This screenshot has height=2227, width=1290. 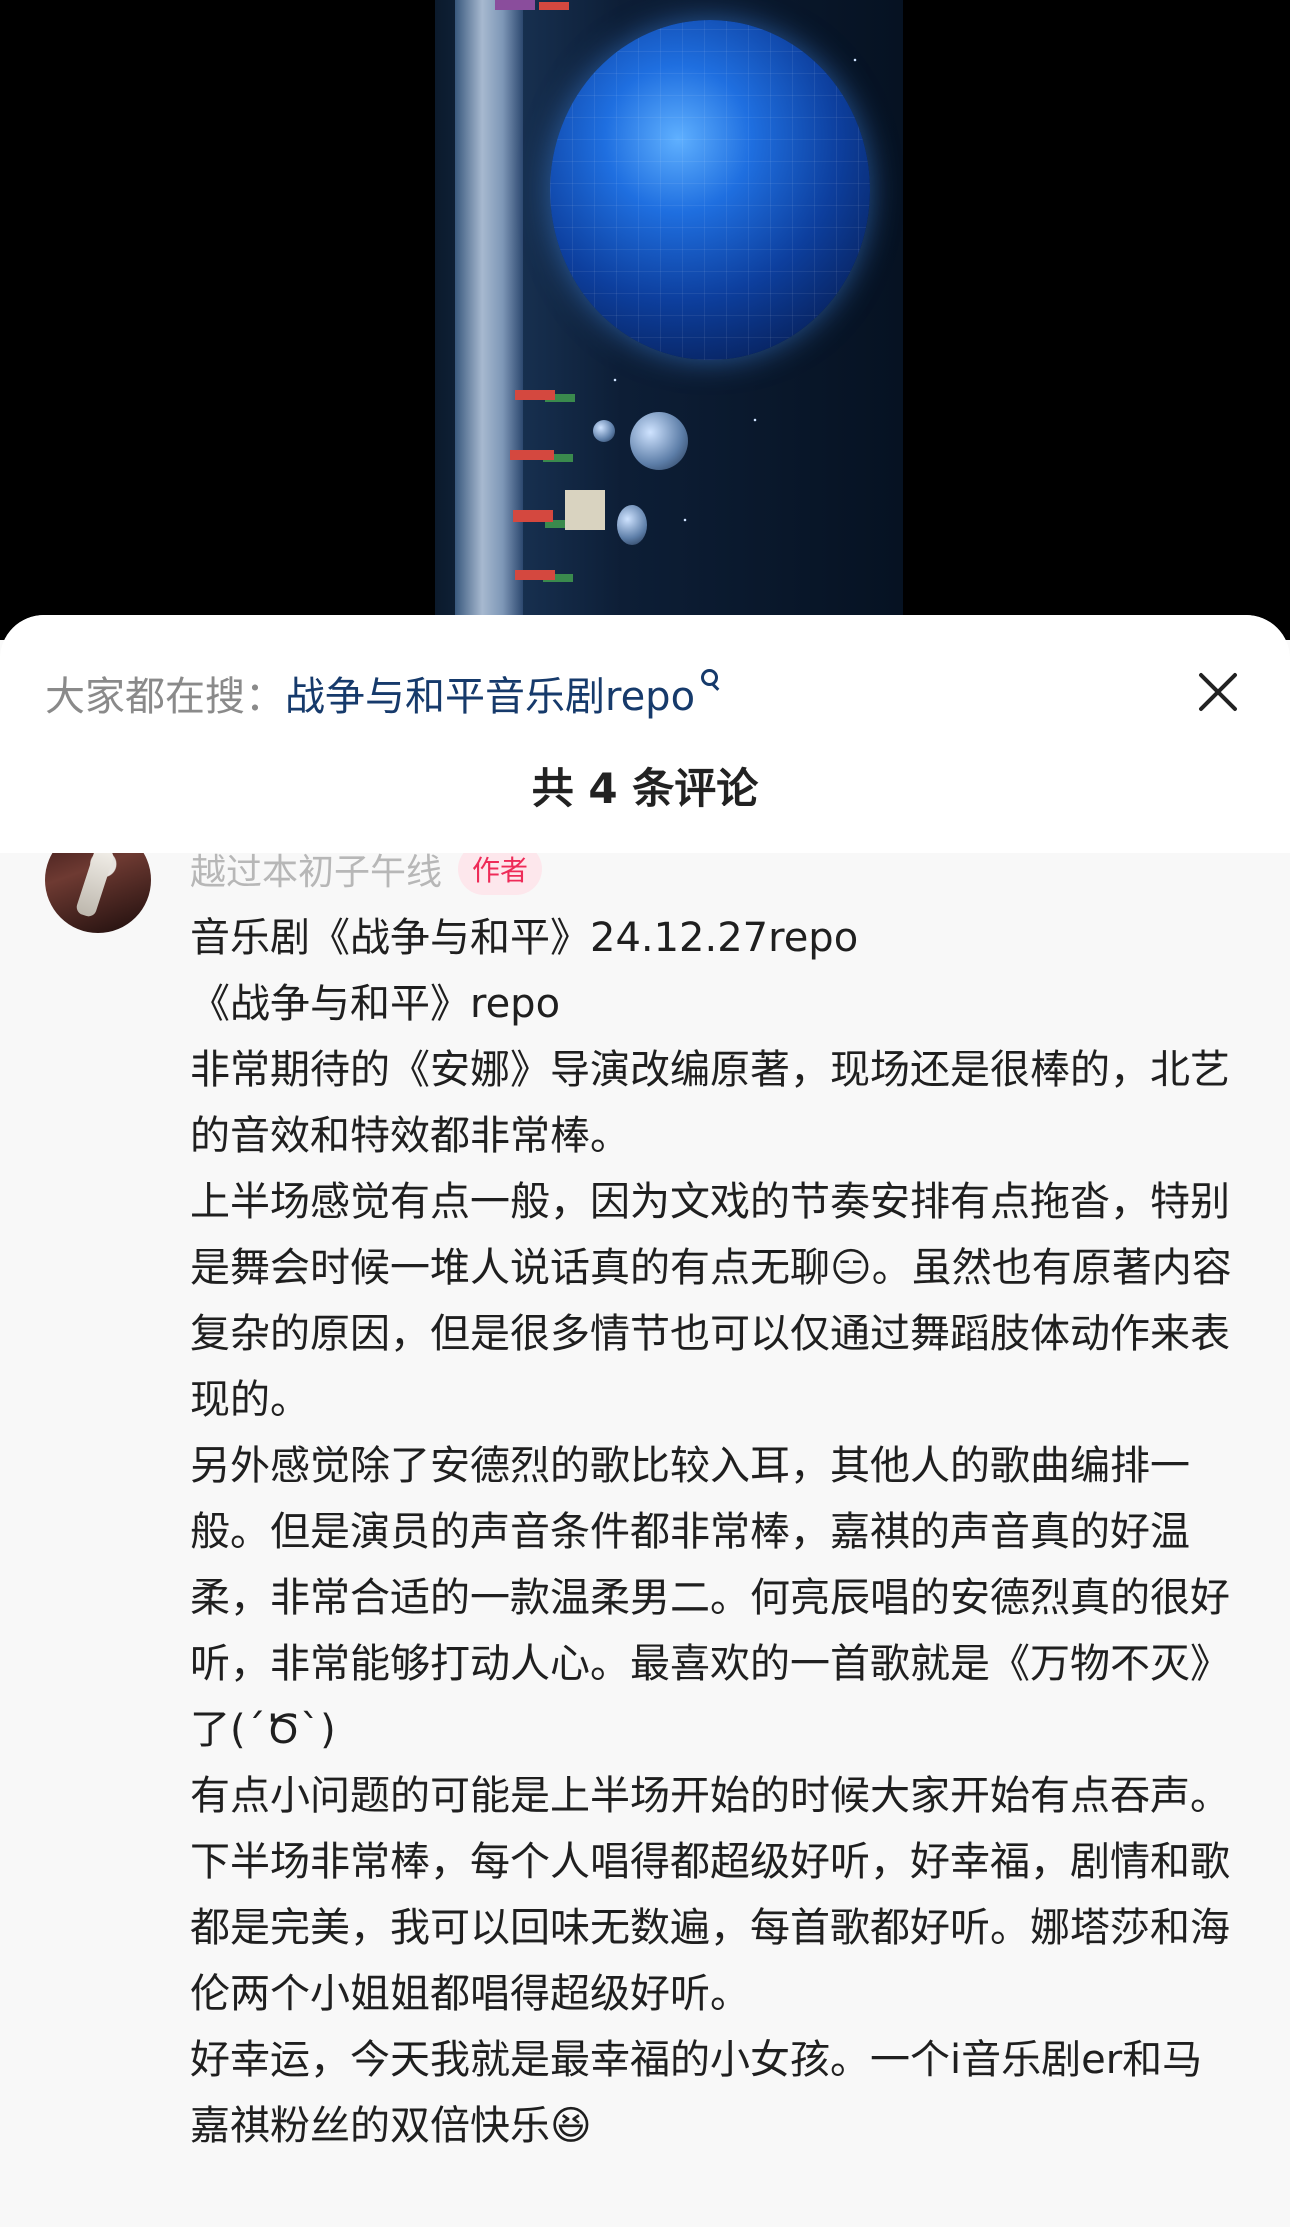 What do you see at coordinates (375, 1004) in the screenshot?
I see `comment-line: 《战争与和平》repo` at bounding box center [375, 1004].